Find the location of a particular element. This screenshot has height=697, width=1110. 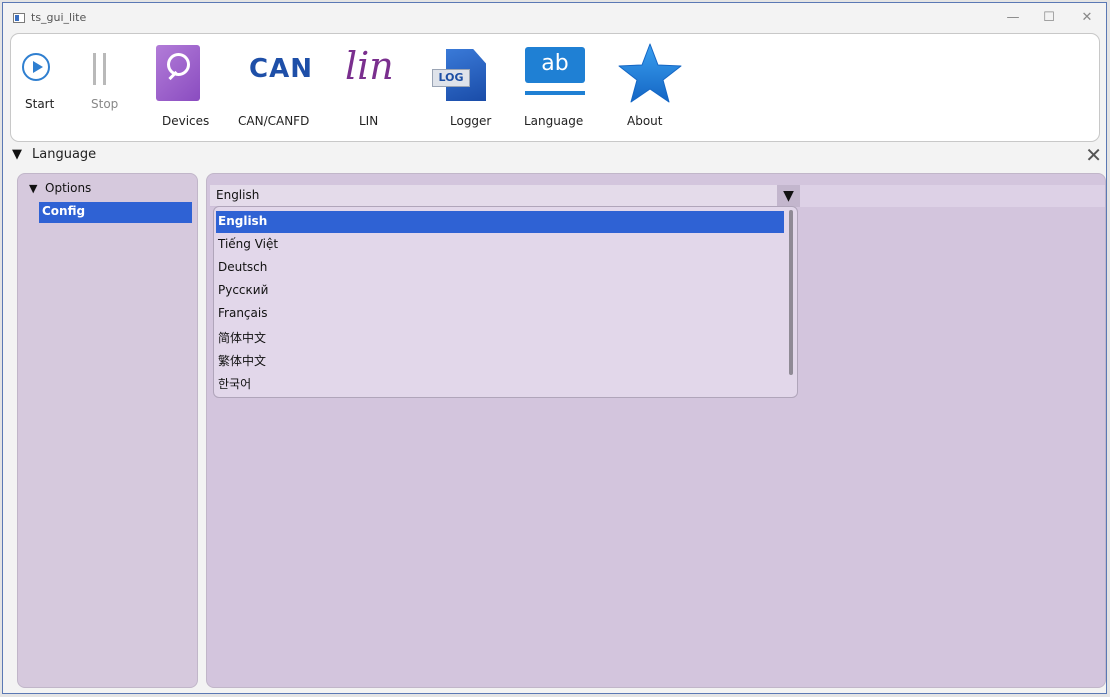

start-button: Start is located at coordinates (41, 84).